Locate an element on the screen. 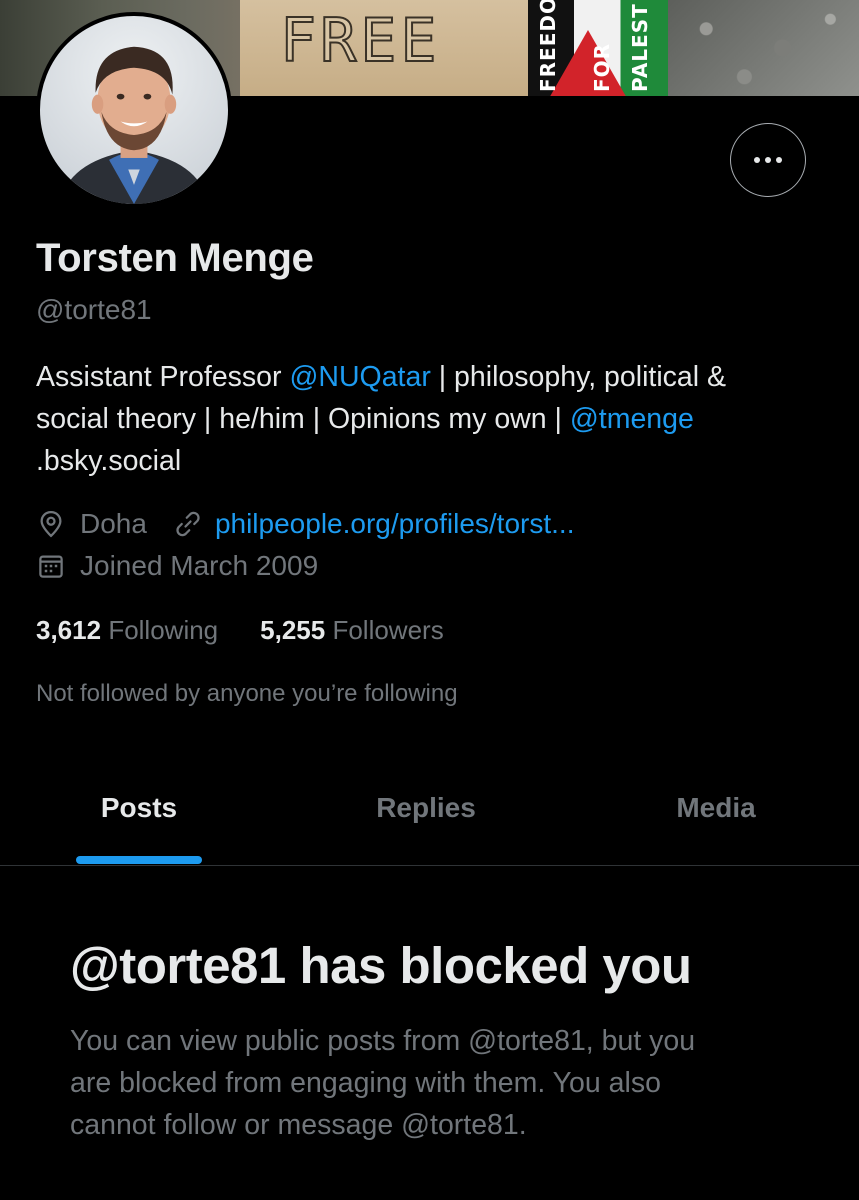 This screenshot has width=859, height=1200. location-pin-icon is located at coordinates (51, 524).